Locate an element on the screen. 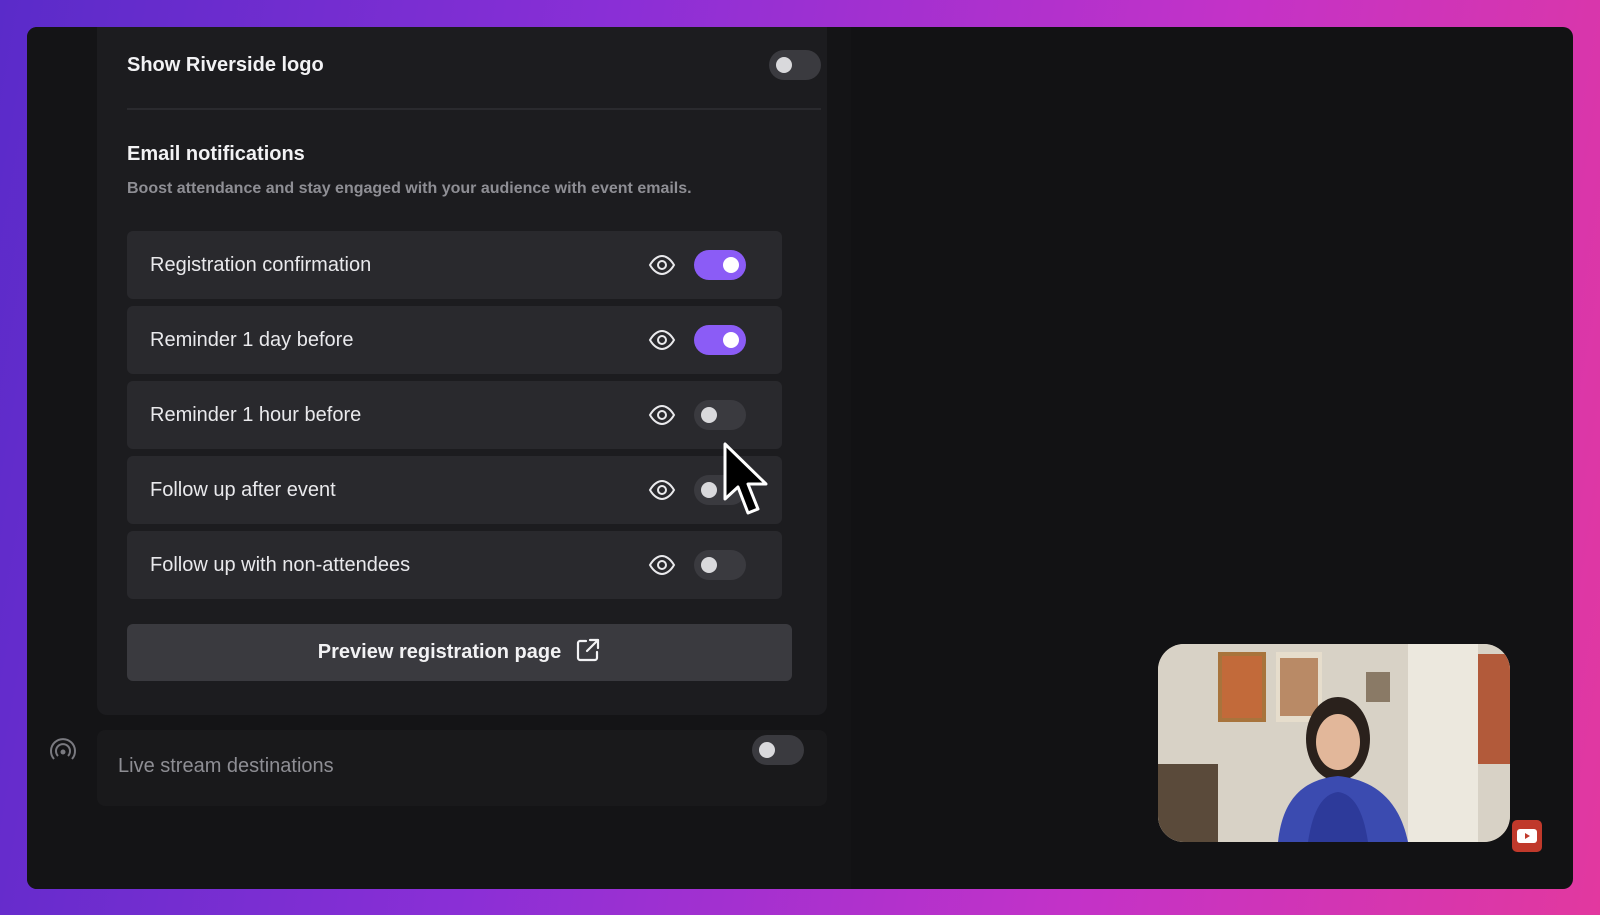  preview-registration-button: Preview registration page is located at coordinates (459, 652).